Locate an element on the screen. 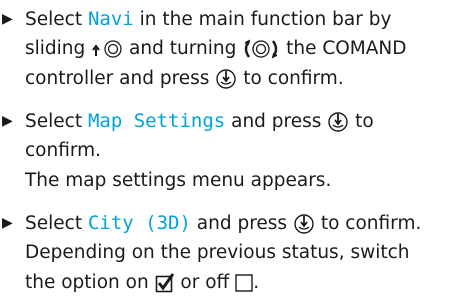 This screenshot has height=303, width=471. step-3-line-3: the option on or off . is located at coordinates (142, 282).